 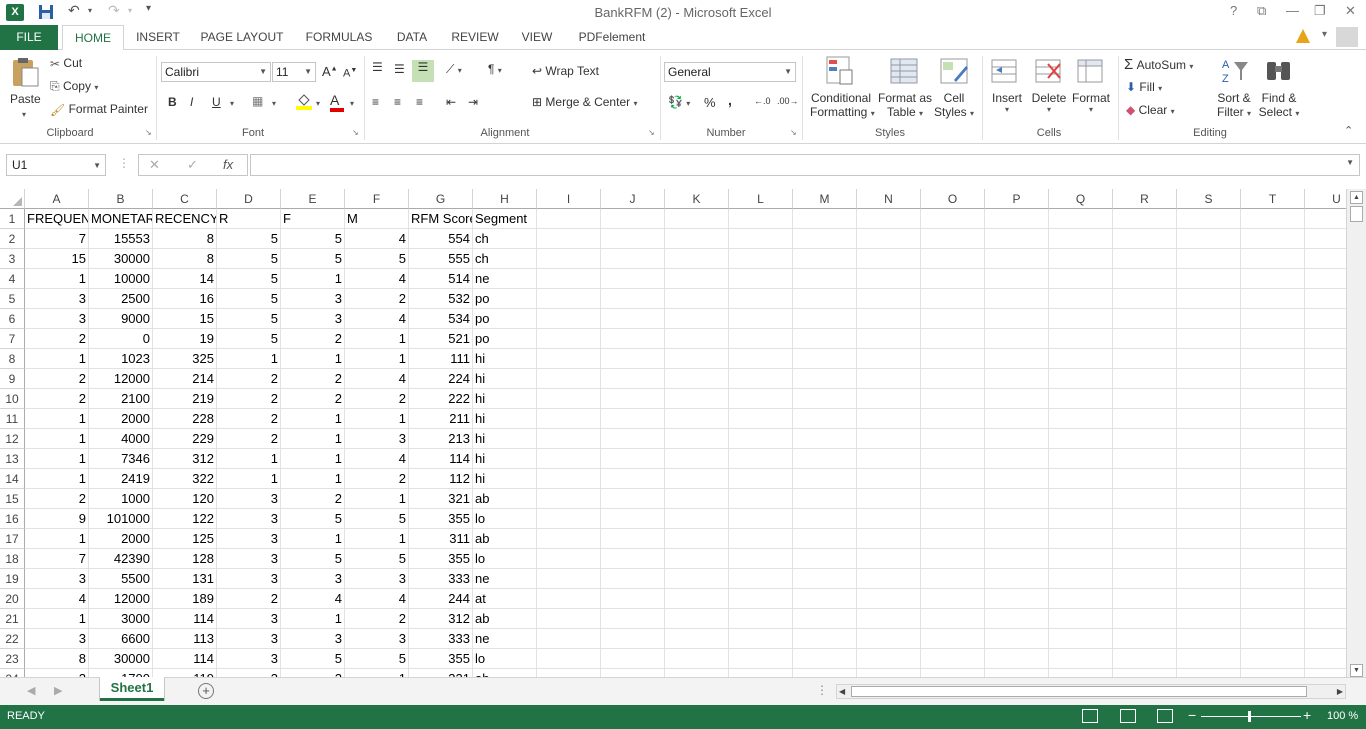 What do you see at coordinates (249, 359) in the screenshot?
I see `cell-d8: 1` at bounding box center [249, 359].